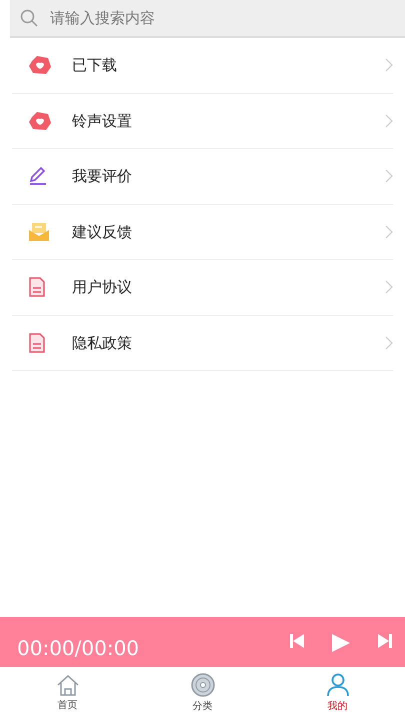 The width and height of the screenshot is (405, 720). Describe the element at coordinates (78, 648) in the screenshot. I see `playback-time: 00:00/00:00` at that location.